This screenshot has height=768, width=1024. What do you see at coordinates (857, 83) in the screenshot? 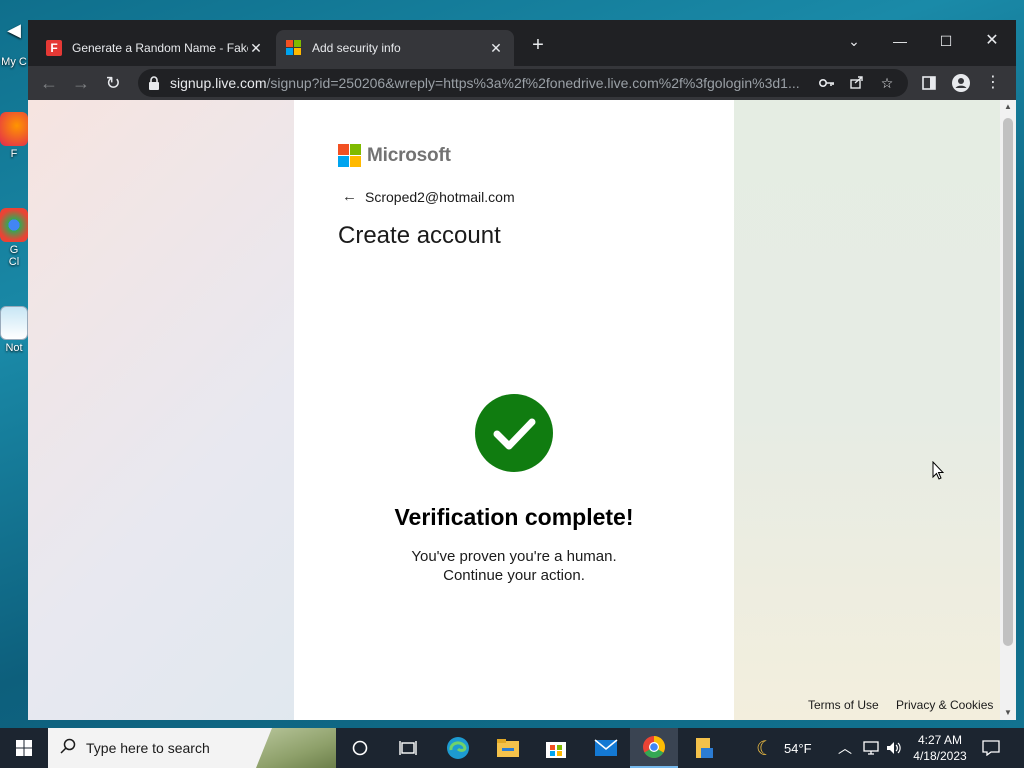
I see `share-icon` at bounding box center [857, 83].